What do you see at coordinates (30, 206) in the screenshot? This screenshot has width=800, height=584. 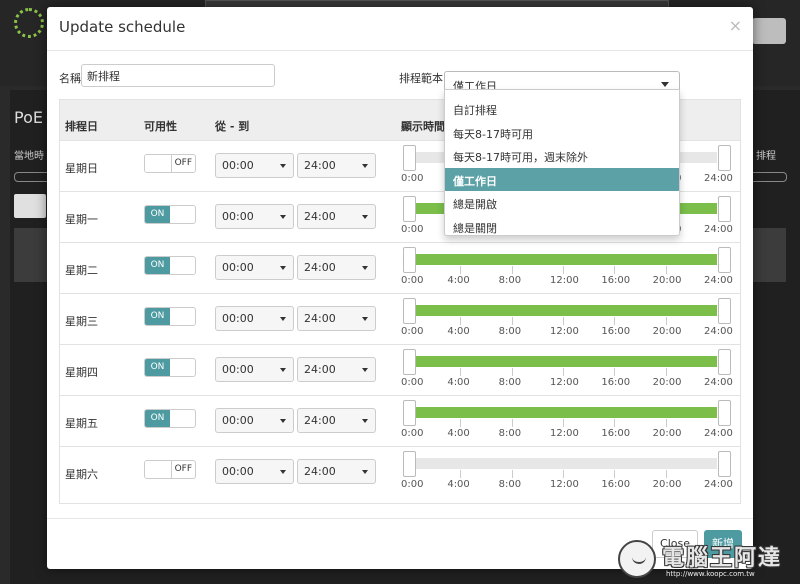 I see `background-add-button` at bounding box center [30, 206].